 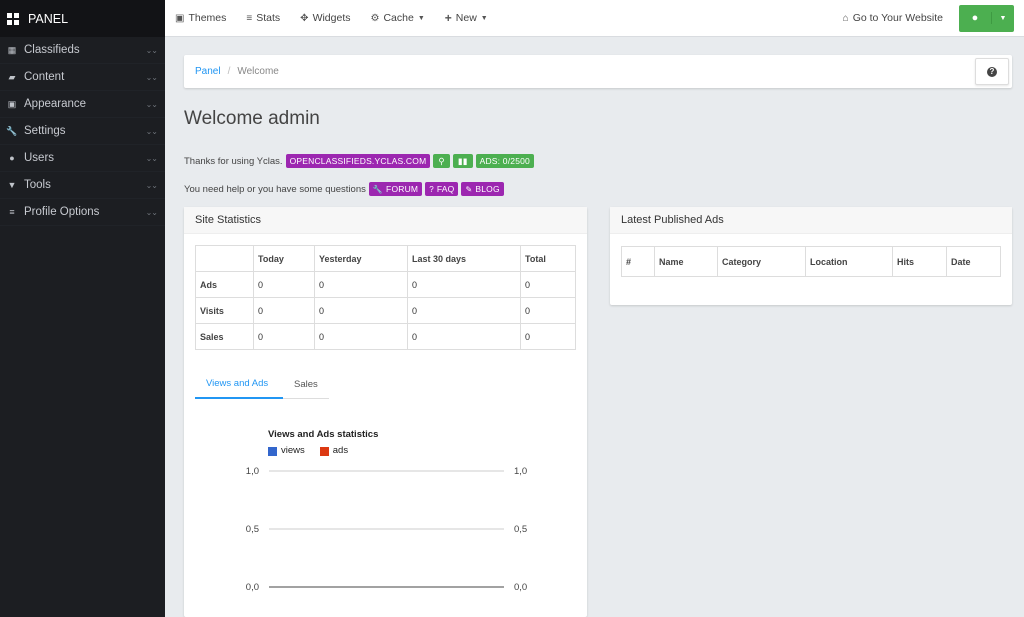 What do you see at coordinates (82, 18) in the screenshot?
I see `brand: PANEL` at bounding box center [82, 18].